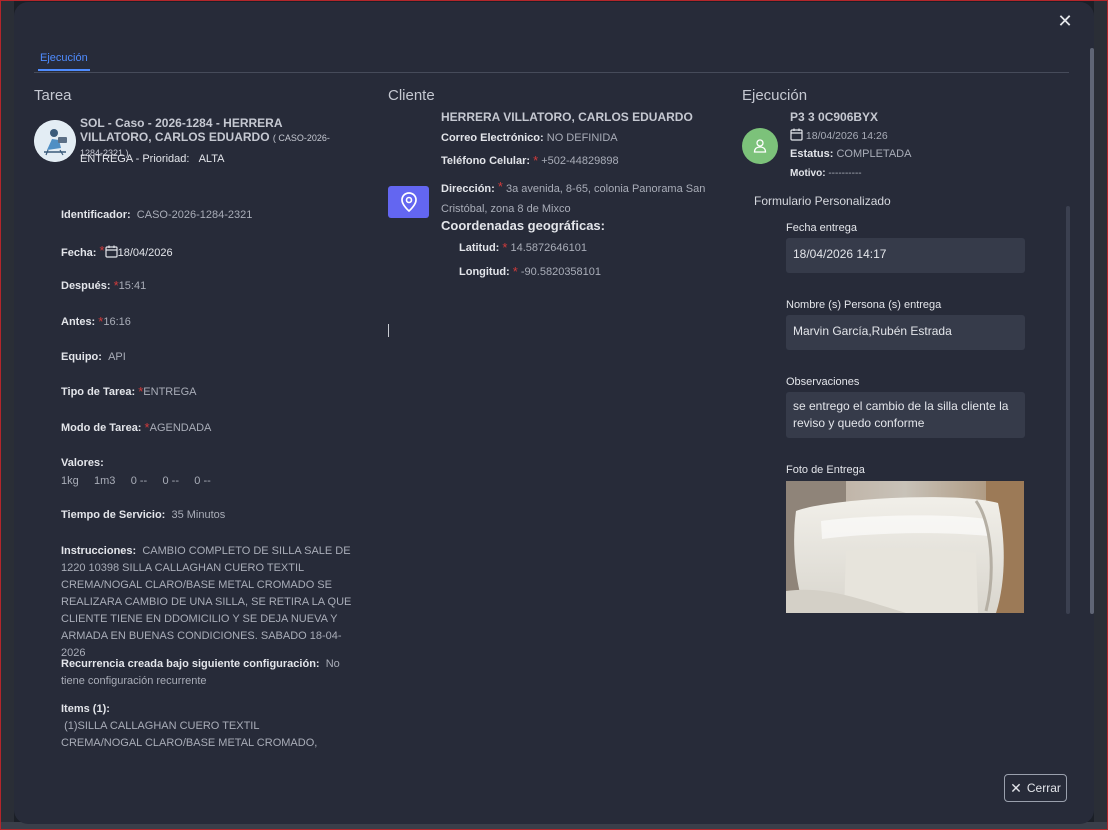  Describe the element at coordinates (905, 547) in the screenshot. I see `delivery-photo` at that location.